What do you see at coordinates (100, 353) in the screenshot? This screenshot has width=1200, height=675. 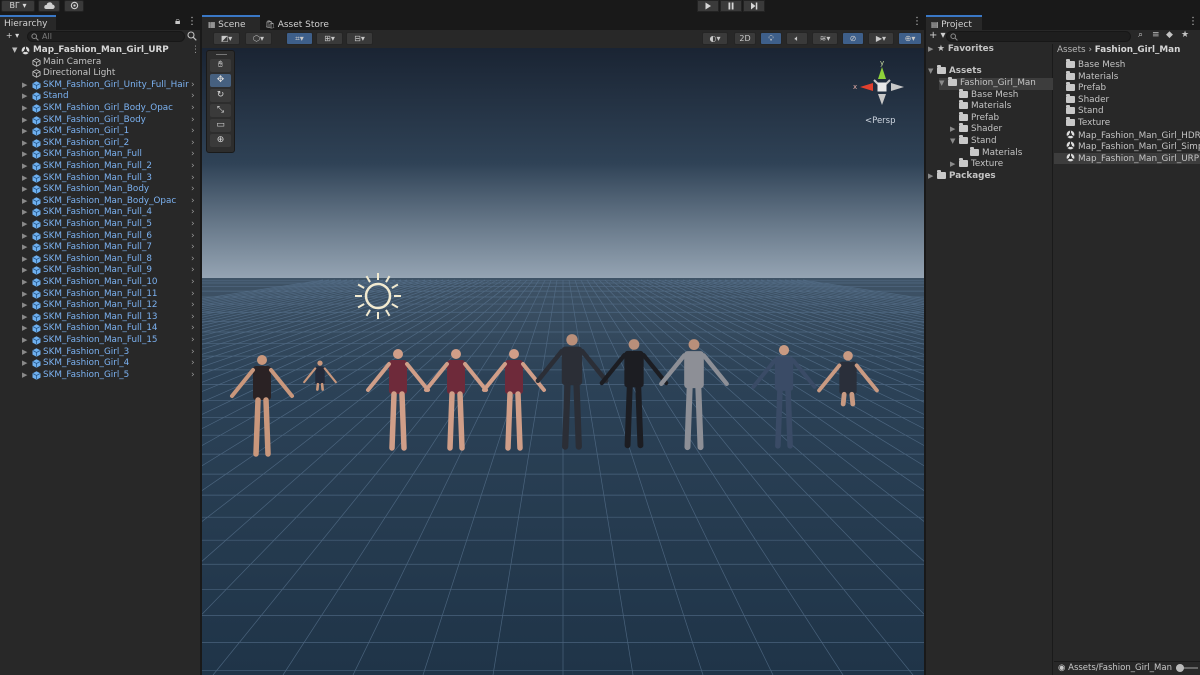 I see `hierarchy-item: ▶ SKM_Fashion_Girl_3 ›` at bounding box center [100, 353].